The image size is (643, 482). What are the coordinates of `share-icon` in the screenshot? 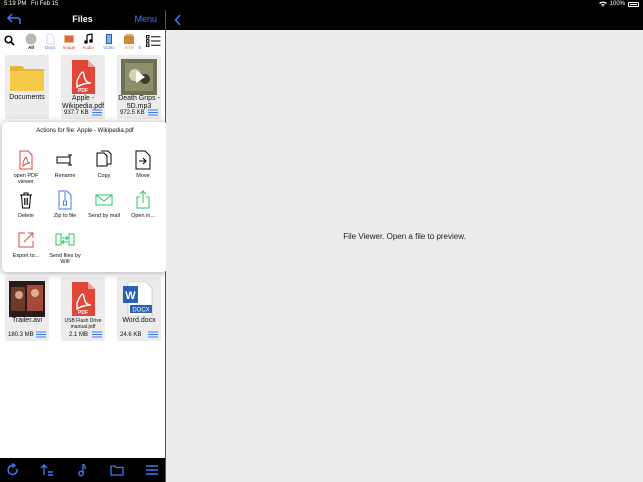 It's located at (143, 199).